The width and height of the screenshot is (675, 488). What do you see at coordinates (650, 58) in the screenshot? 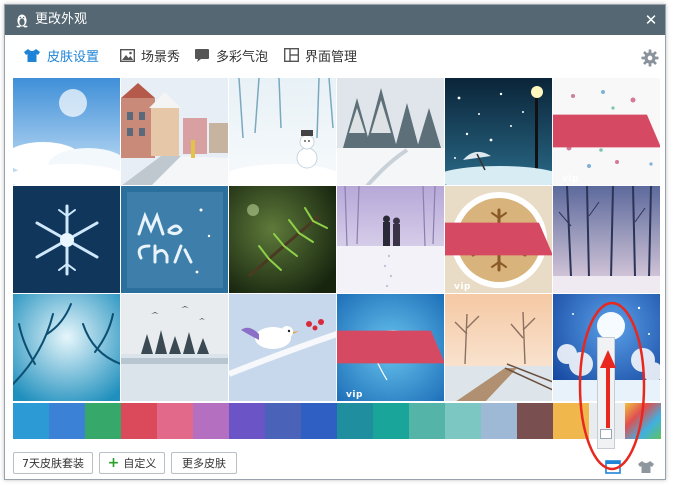
I see `gear-icon` at bounding box center [650, 58].